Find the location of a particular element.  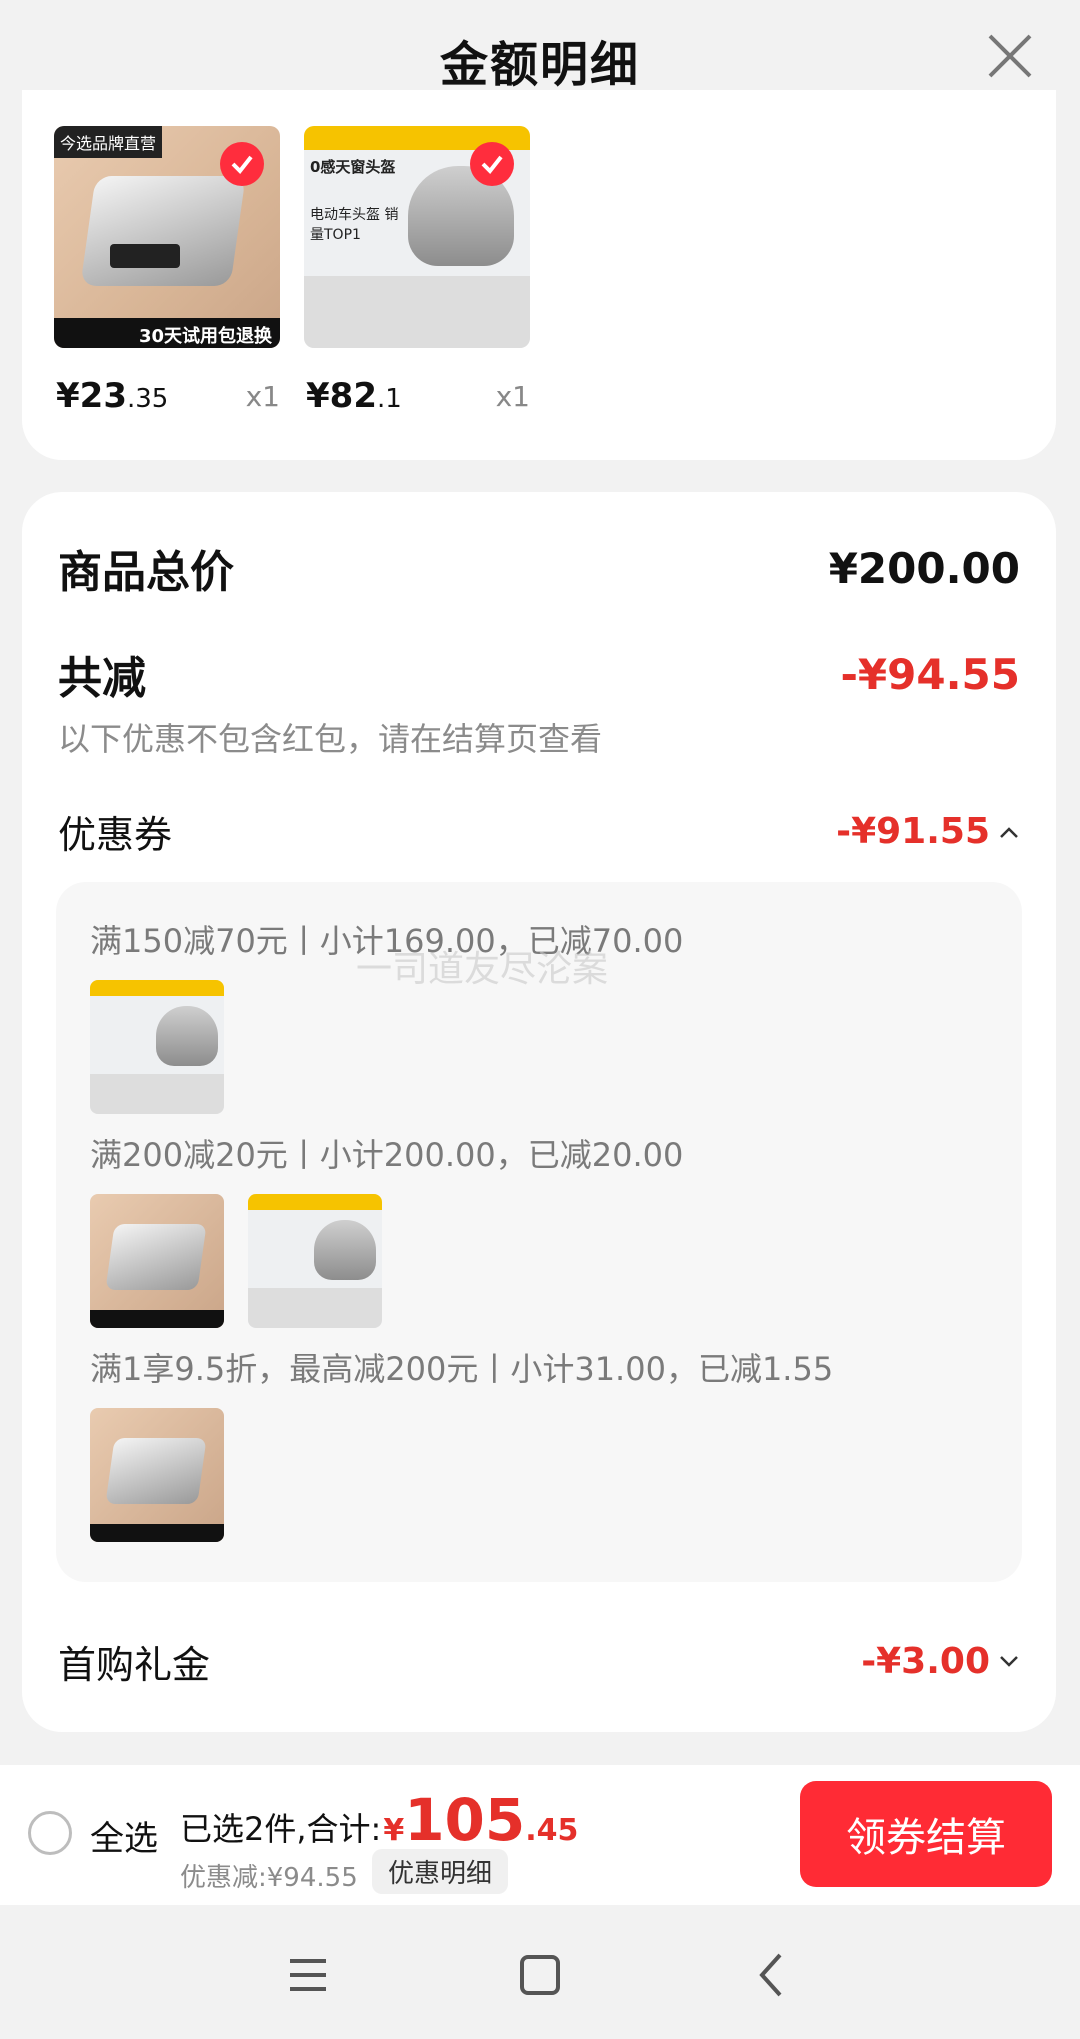

discount-detail-button: 优惠明细 is located at coordinates (440, 1871).